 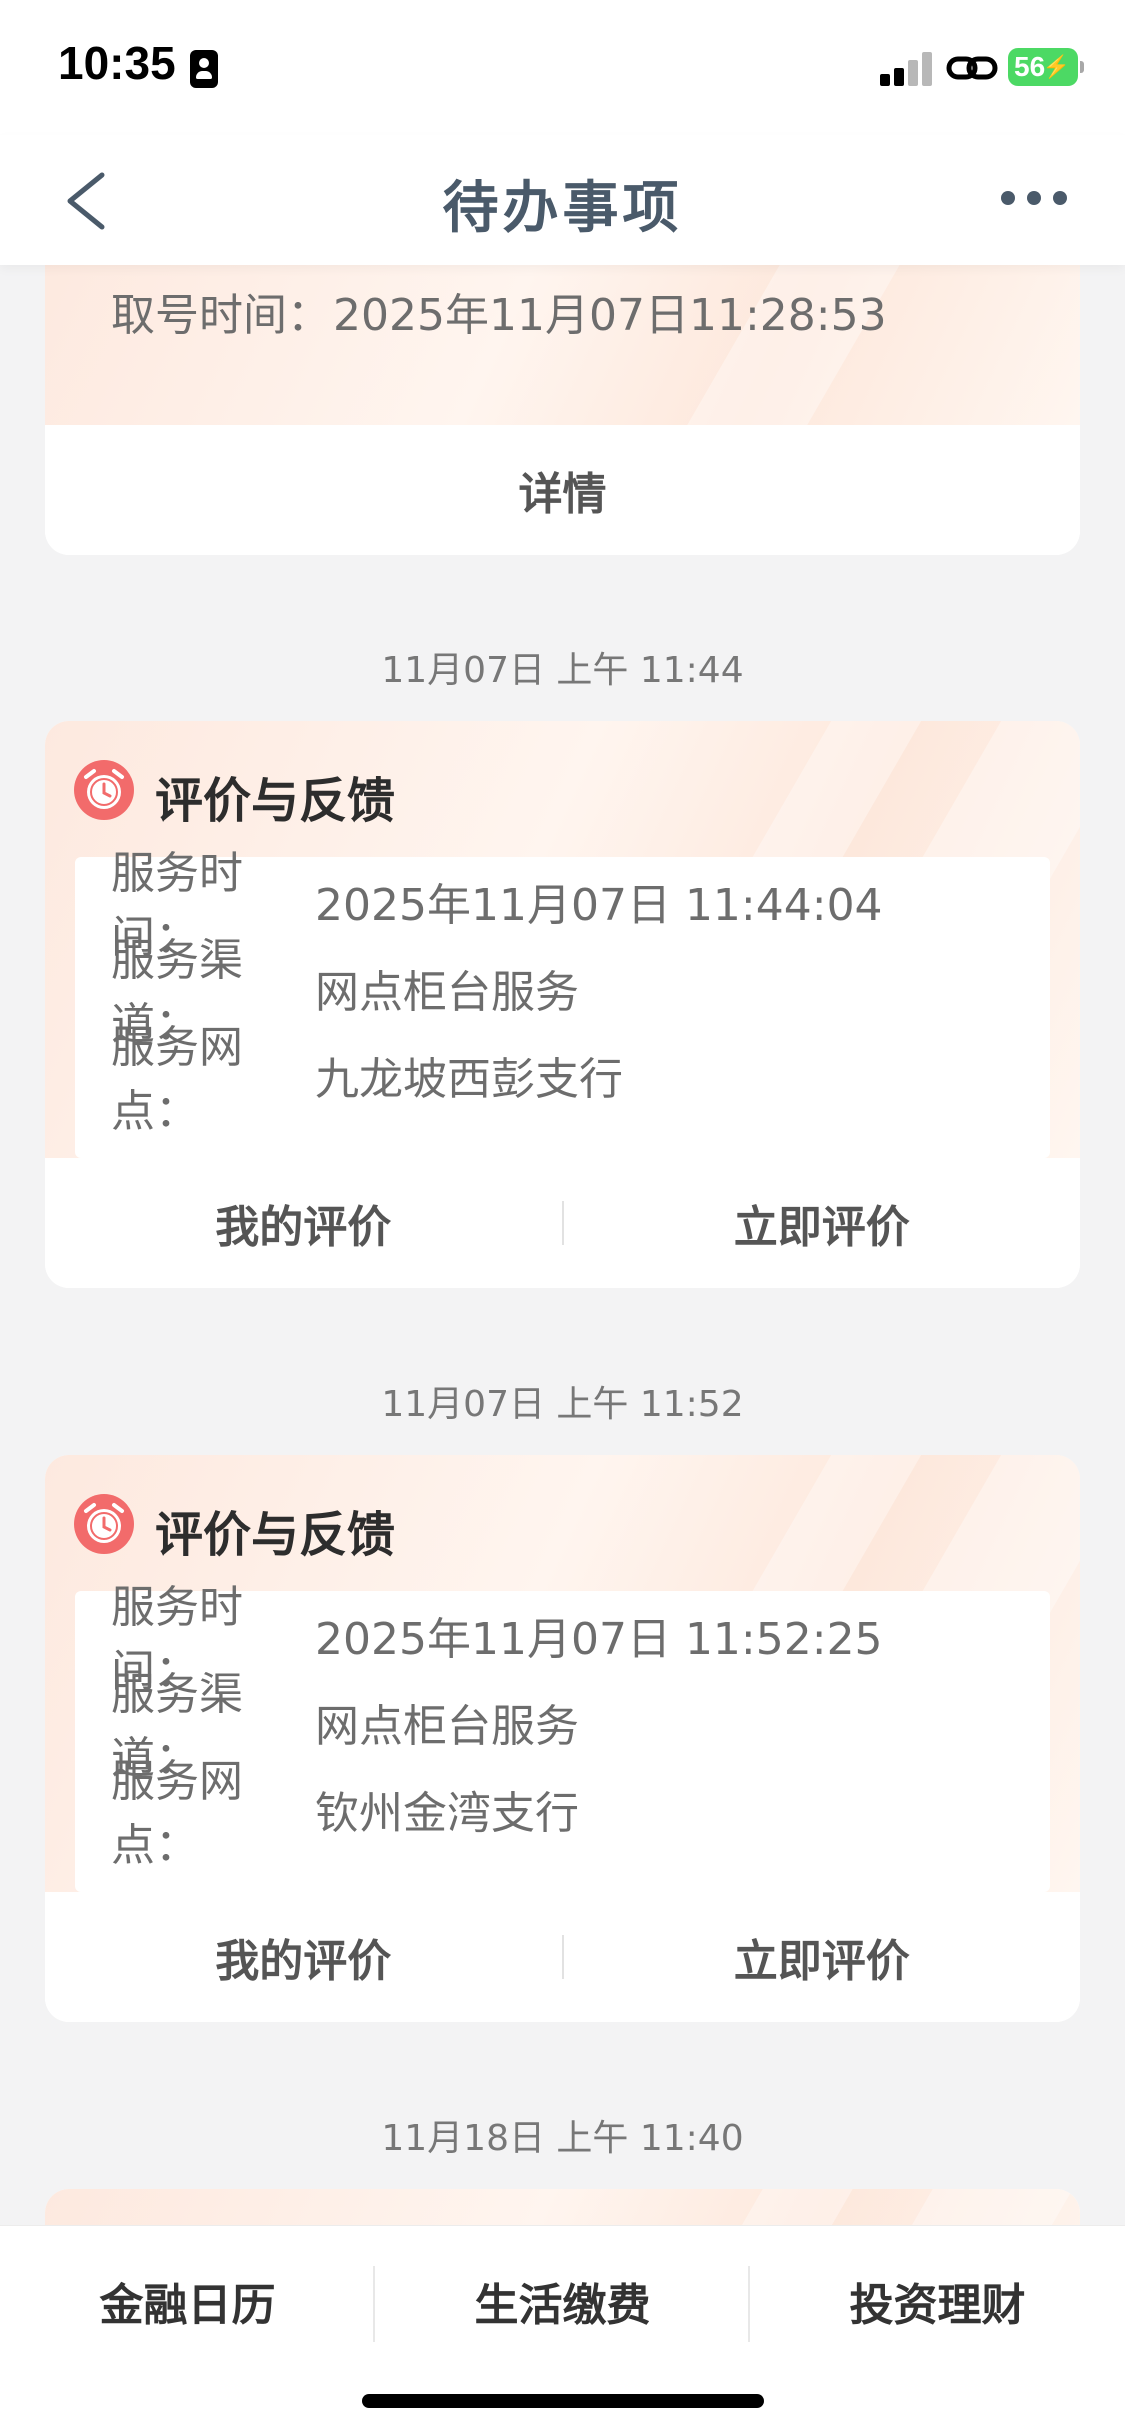 I want to click on service-branch-row: 服务网点： 钦州金湾支行, so click(x=562, y=1813).